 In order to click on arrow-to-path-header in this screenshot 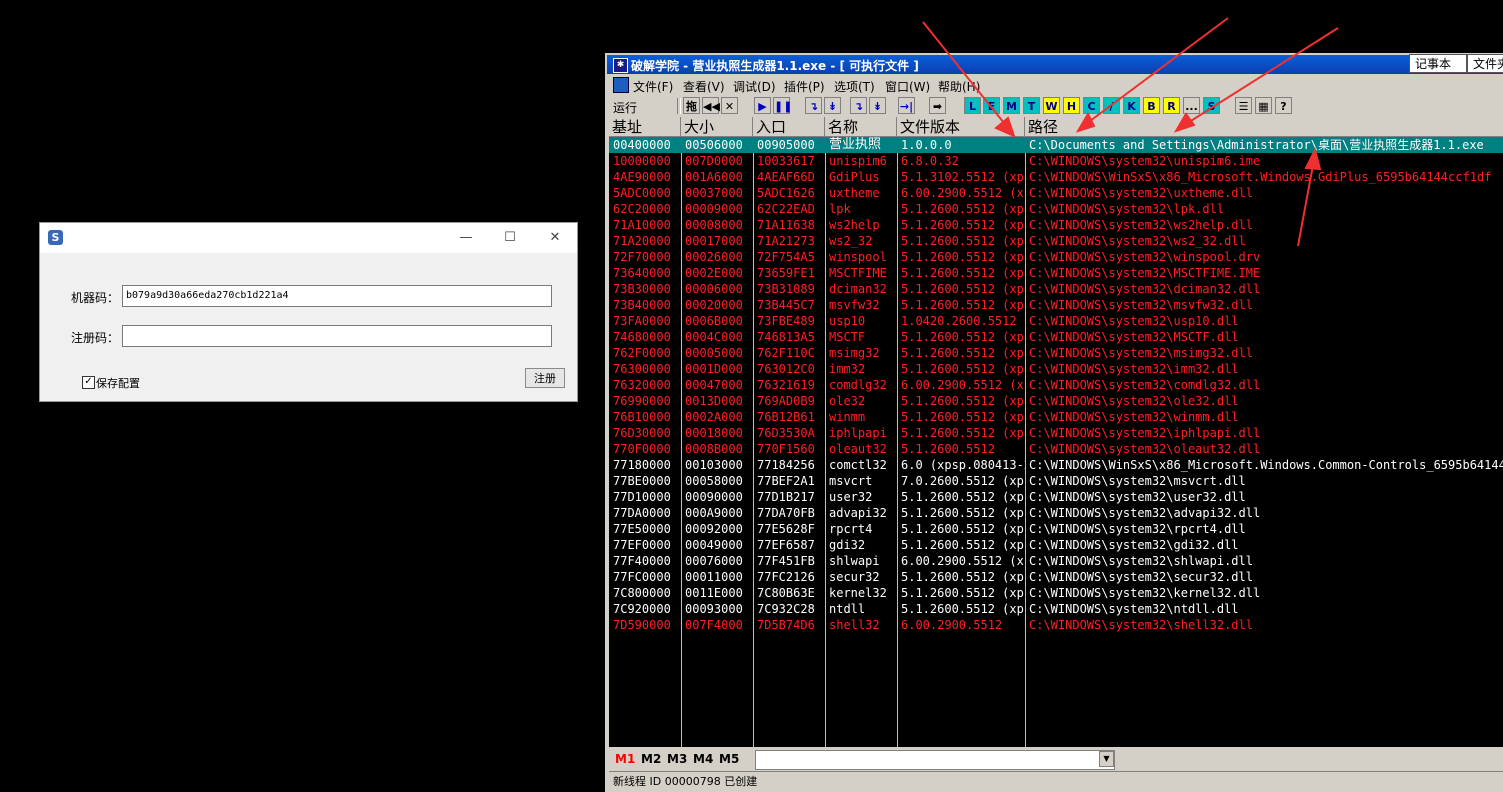, I will do `click(1262, 76)`.